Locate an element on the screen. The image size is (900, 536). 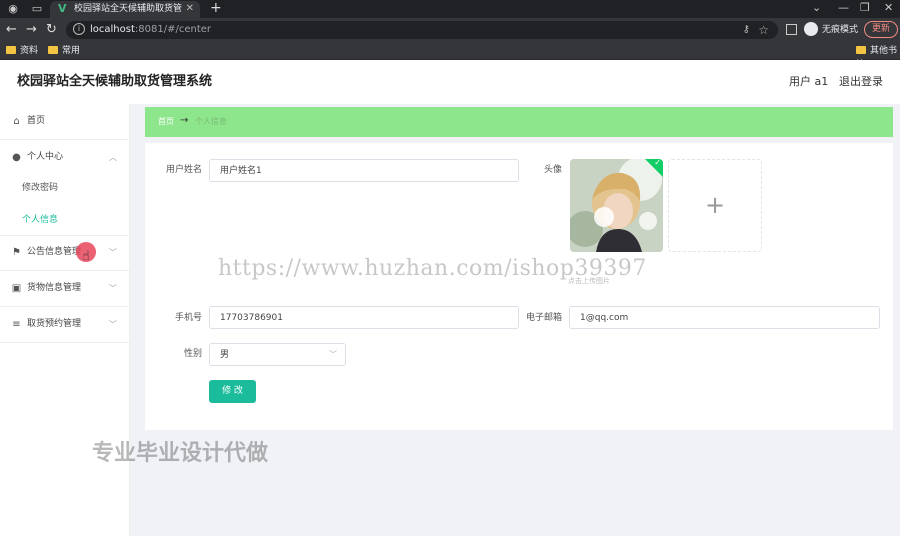
phone-input: 17703786901 is located at coordinates (364, 317).